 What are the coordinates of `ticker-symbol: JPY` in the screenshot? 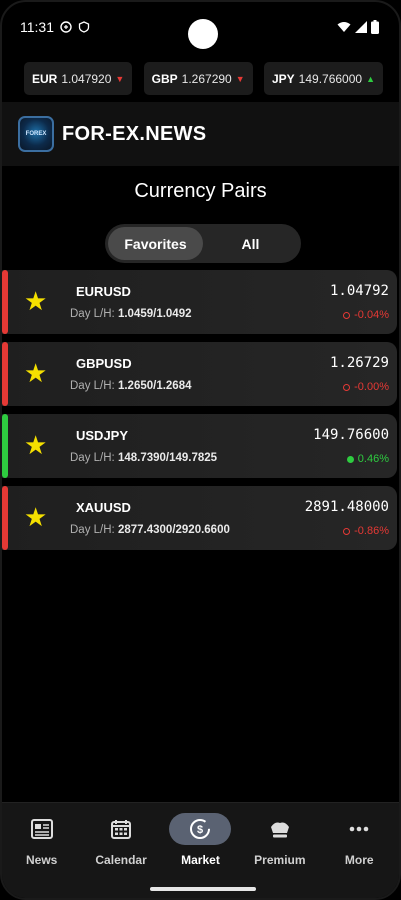 It's located at (283, 78).